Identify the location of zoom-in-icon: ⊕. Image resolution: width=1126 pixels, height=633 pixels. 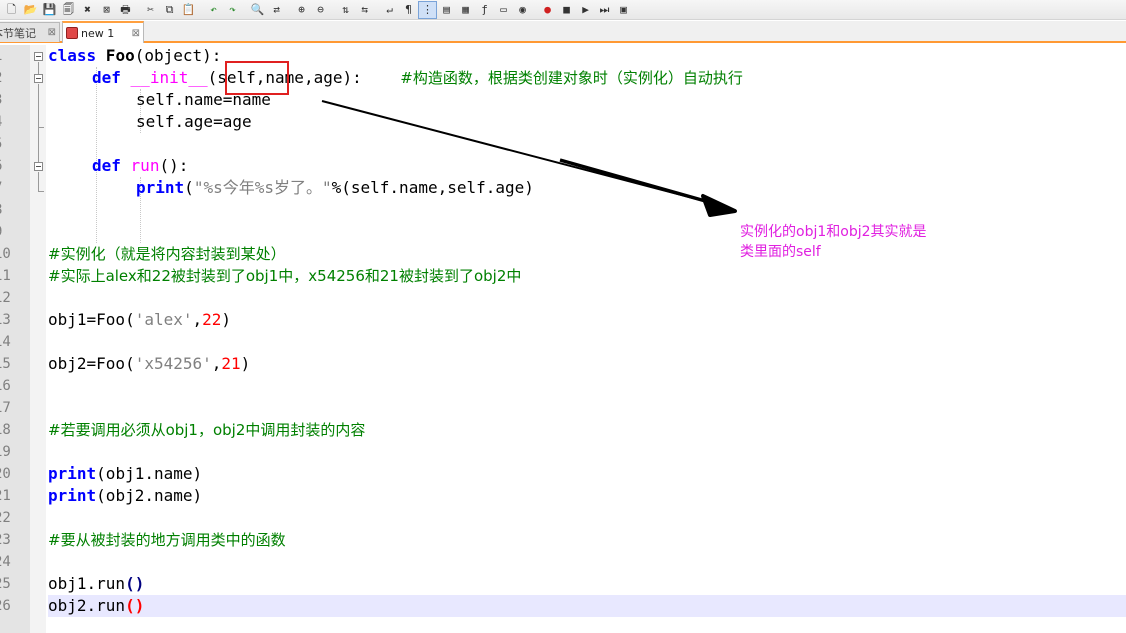
(301, 10).